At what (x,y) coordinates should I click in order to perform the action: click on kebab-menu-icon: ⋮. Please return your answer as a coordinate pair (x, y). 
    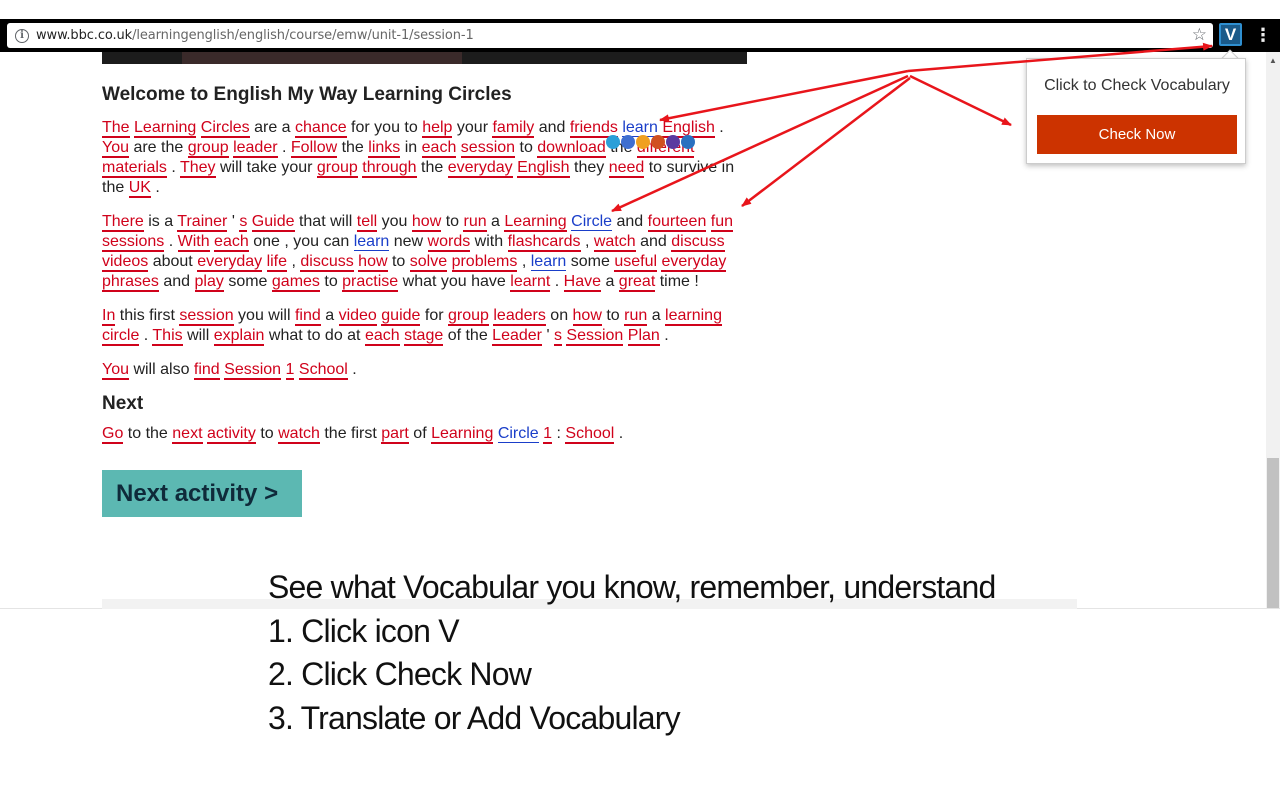
    Looking at the image, I should click on (1263, 35).